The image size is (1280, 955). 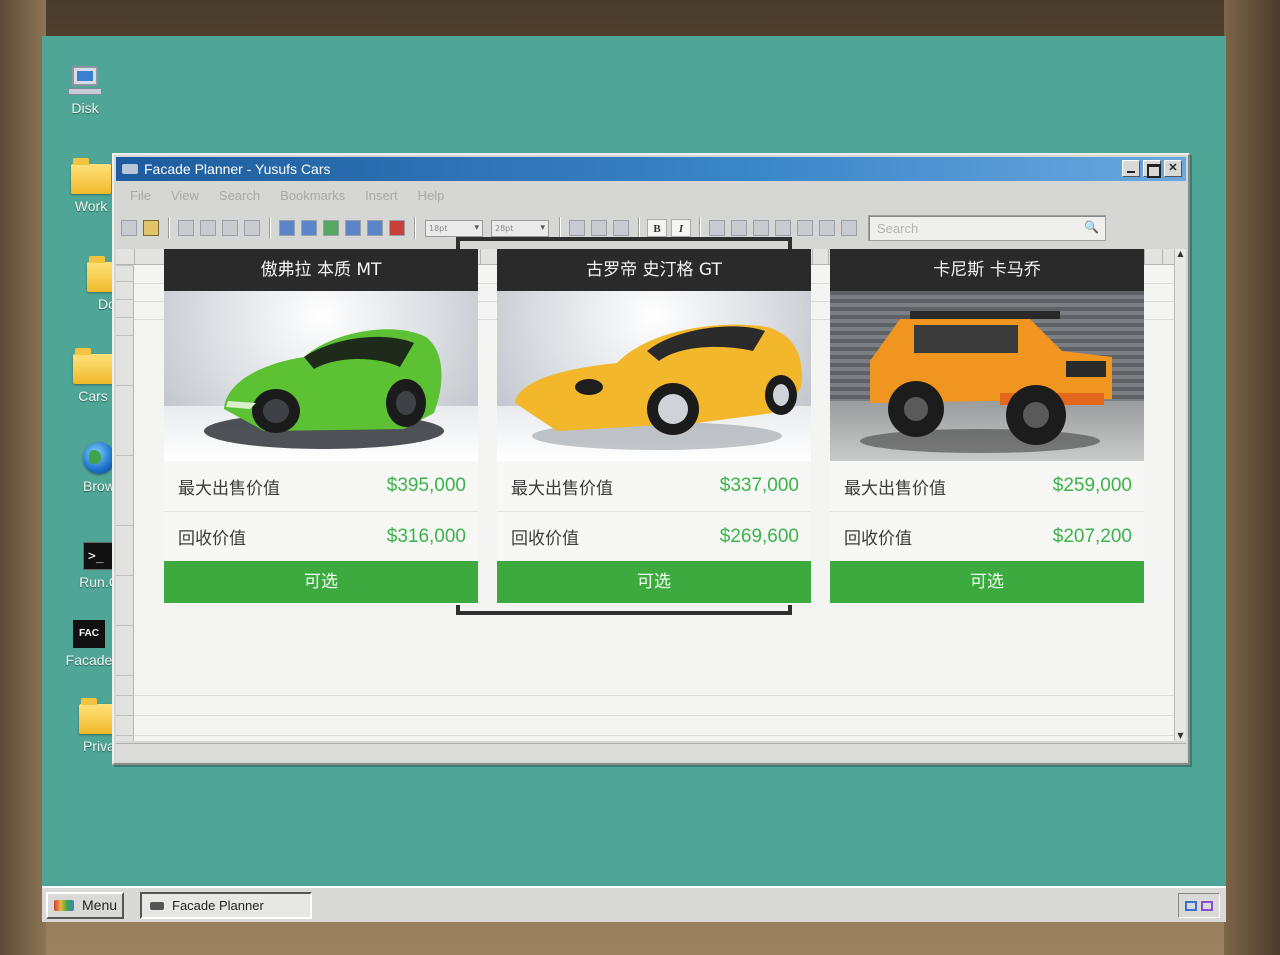 What do you see at coordinates (331, 228) in the screenshot?
I see `insert-image-icon` at bounding box center [331, 228].